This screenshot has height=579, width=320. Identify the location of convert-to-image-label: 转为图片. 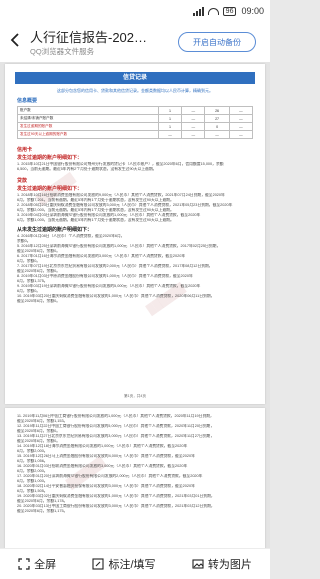
(229, 565).